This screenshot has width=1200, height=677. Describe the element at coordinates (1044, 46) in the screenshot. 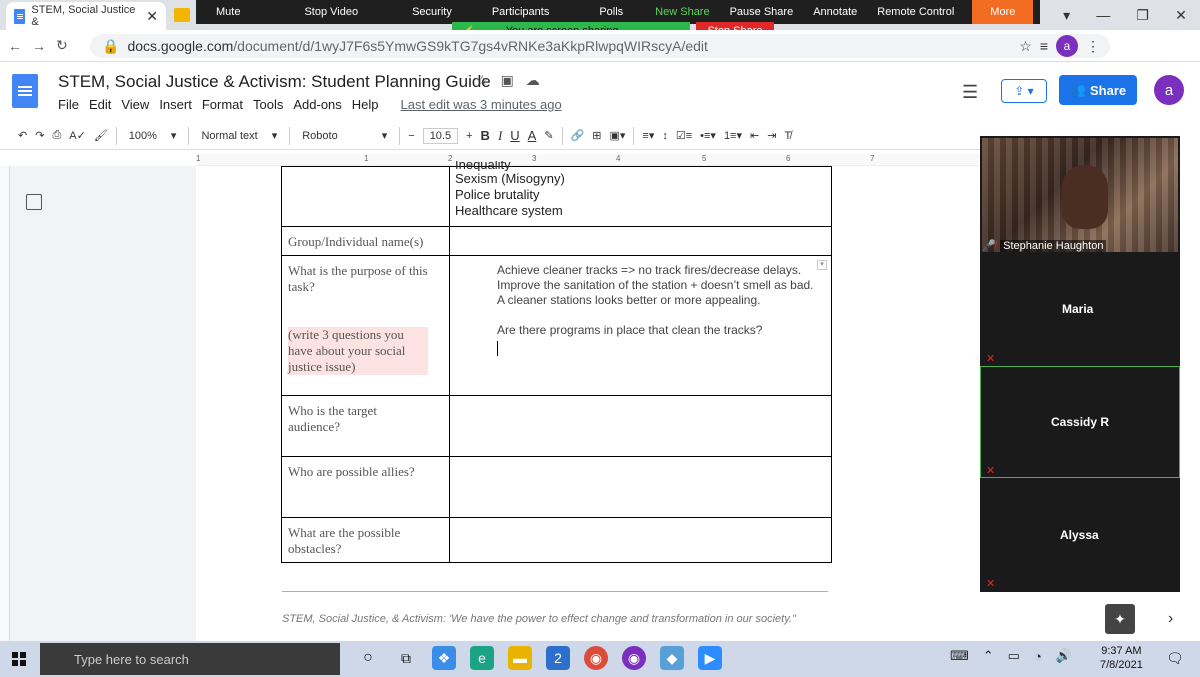

I see `media-control-icon: ≡` at that location.